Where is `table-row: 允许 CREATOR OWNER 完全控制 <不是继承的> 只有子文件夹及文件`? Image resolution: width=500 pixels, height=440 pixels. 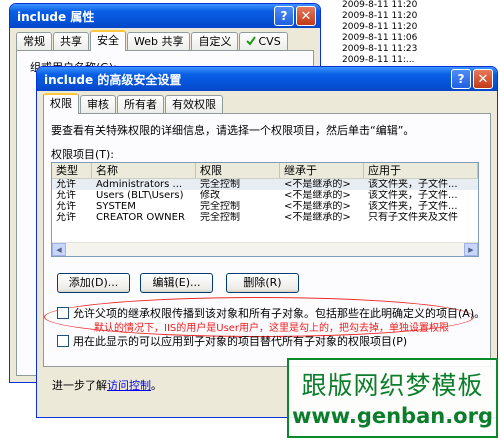 table-row: 允许 CREATOR OWNER 完全控制 <不是继承的> 只有子文件夹及文件 is located at coordinates (265, 217).